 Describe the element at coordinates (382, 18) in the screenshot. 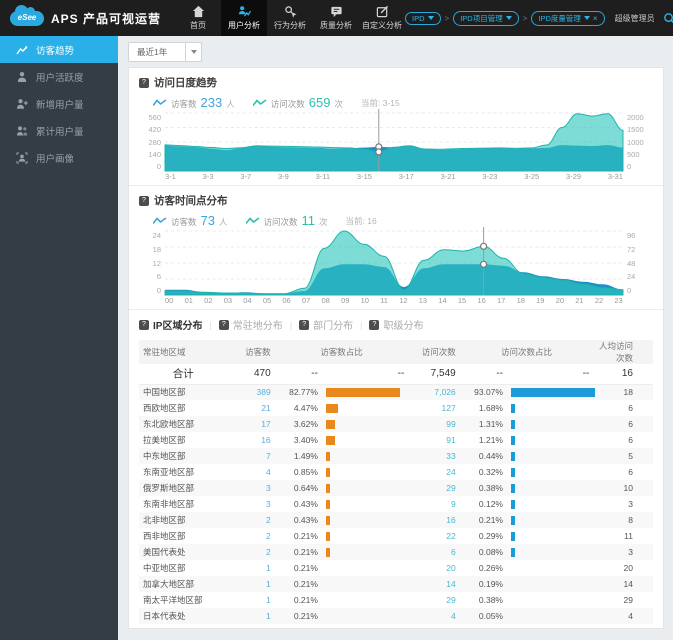

I see `nav-item-custom-analysis: 自定义分析` at that location.